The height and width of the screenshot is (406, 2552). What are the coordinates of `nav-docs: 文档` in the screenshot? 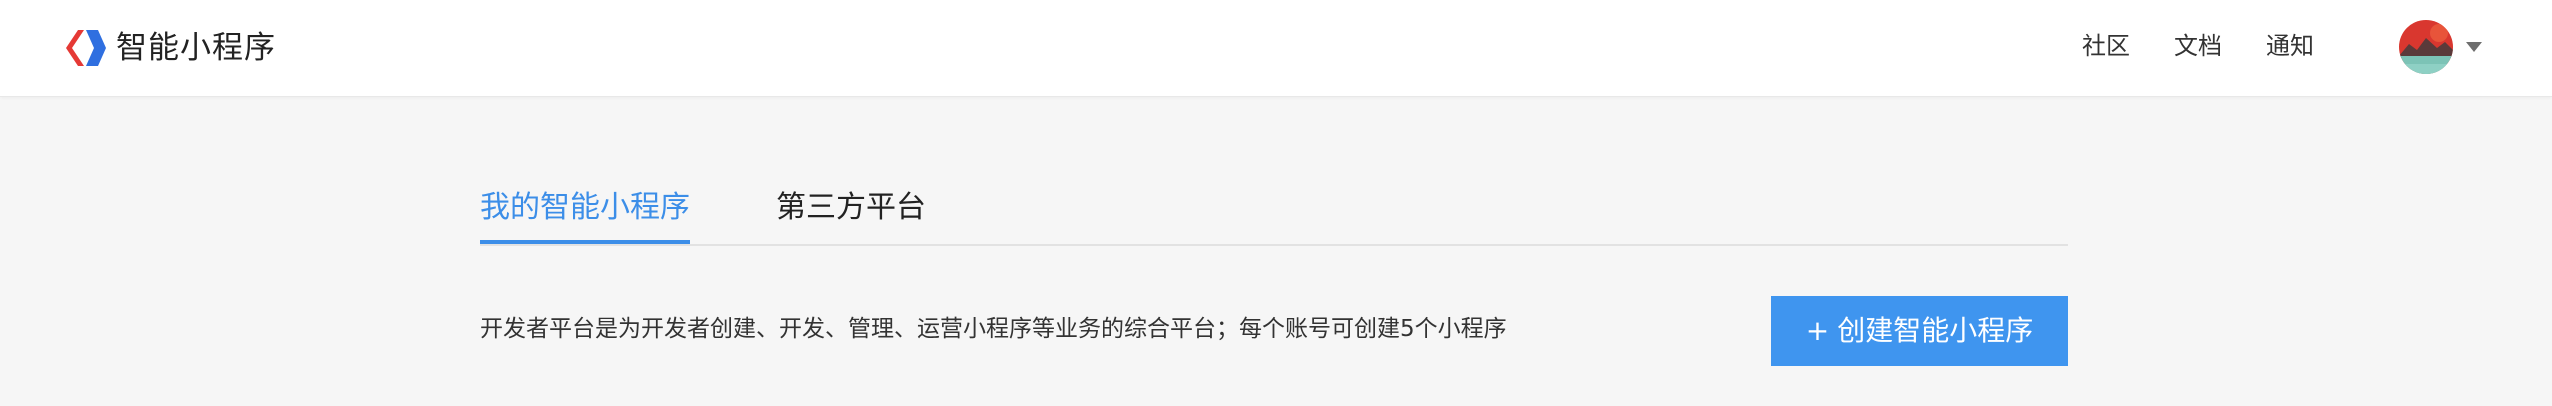 It's located at (2198, 46).